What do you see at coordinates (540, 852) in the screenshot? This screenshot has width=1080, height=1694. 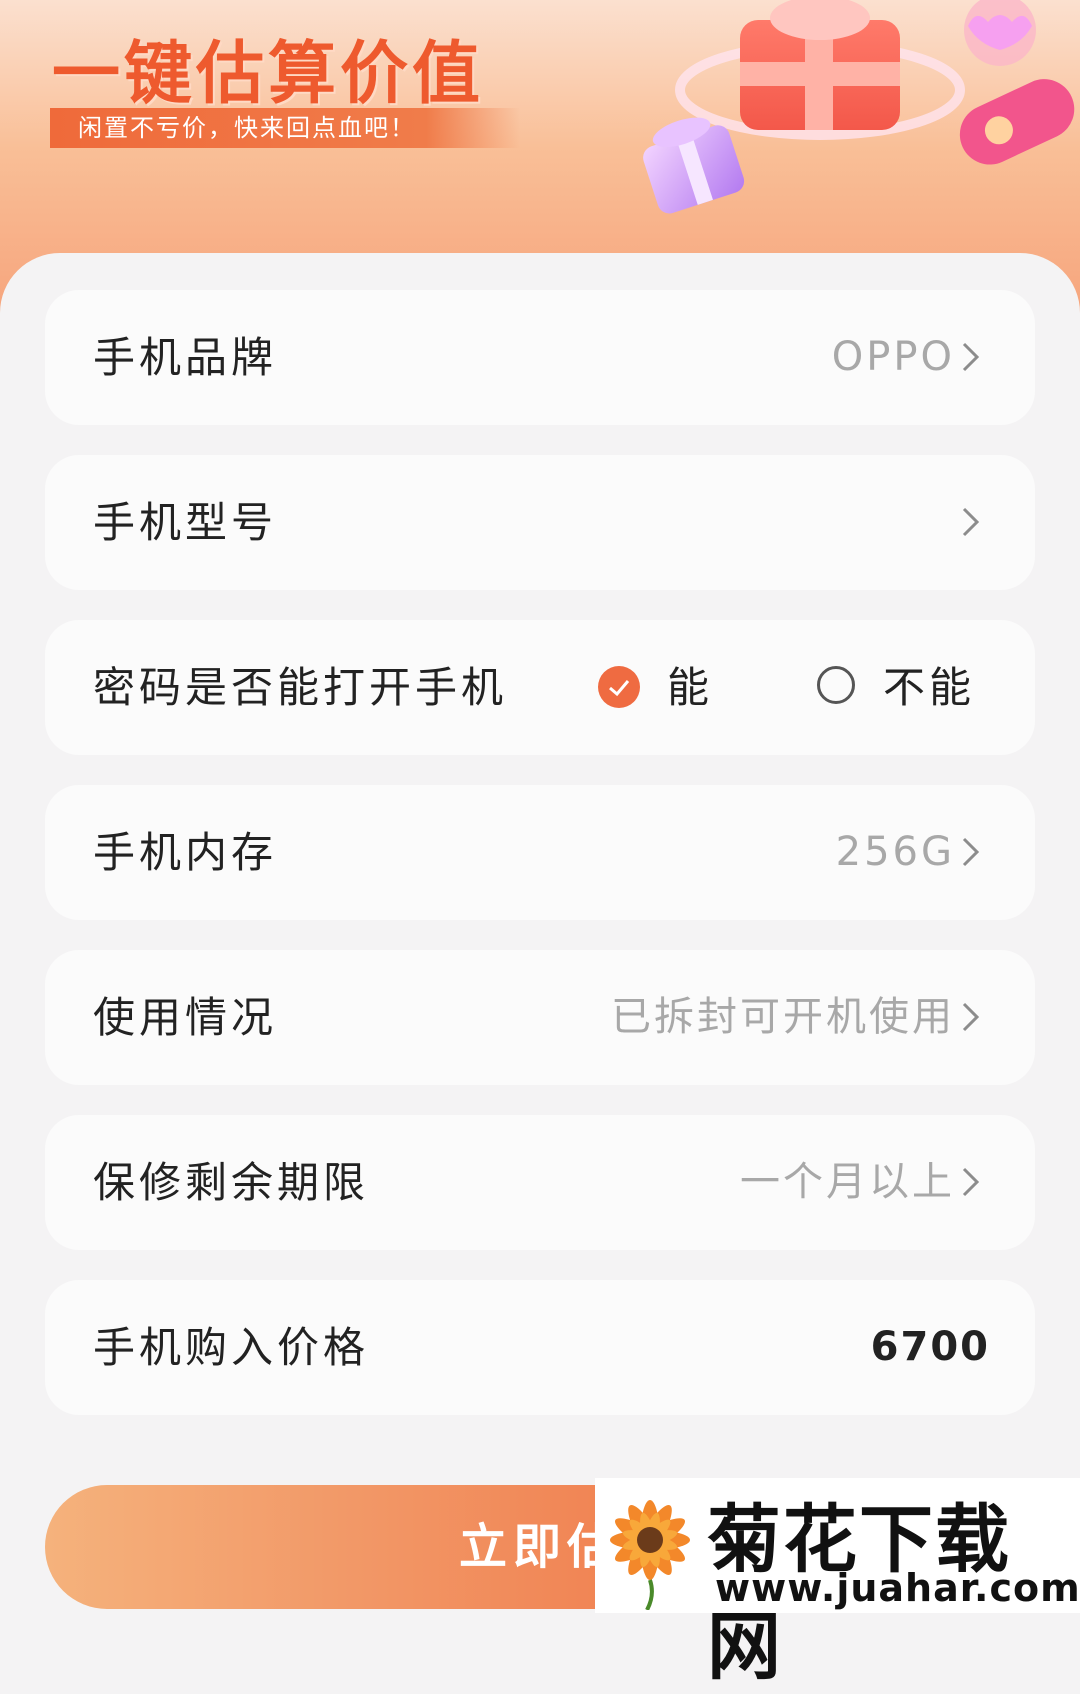 I see `storage-row: 手机内存 256G` at bounding box center [540, 852].